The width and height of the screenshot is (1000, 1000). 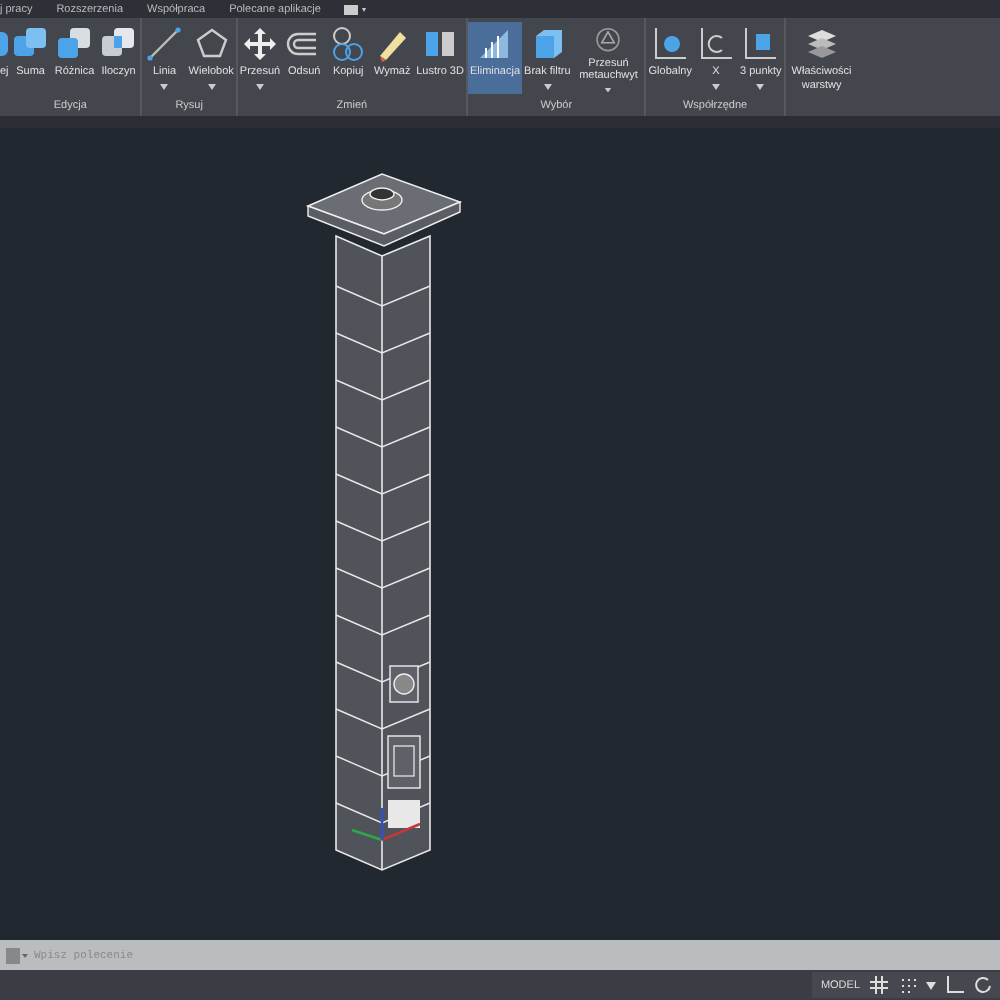 What do you see at coordinates (760, 44) in the screenshot?
I see `axis-square-icon` at bounding box center [760, 44].